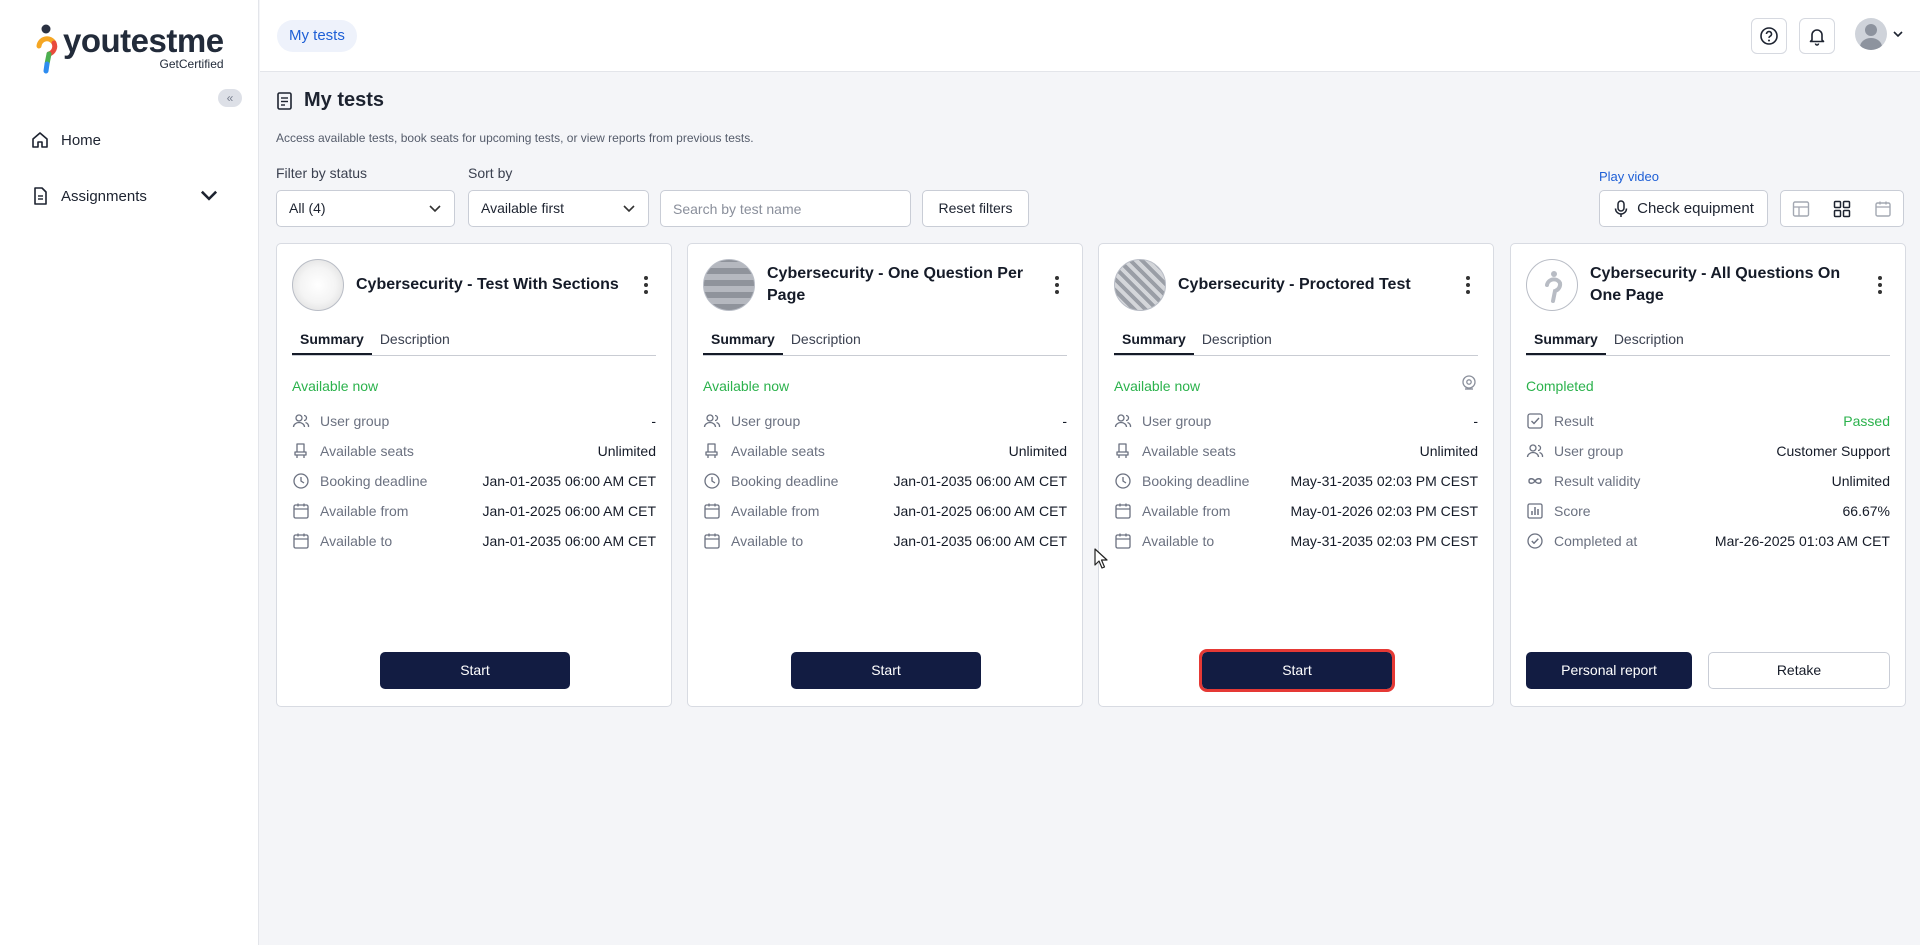 Image resolution: width=1920 pixels, height=945 pixels. I want to click on view-switcher, so click(1842, 208).